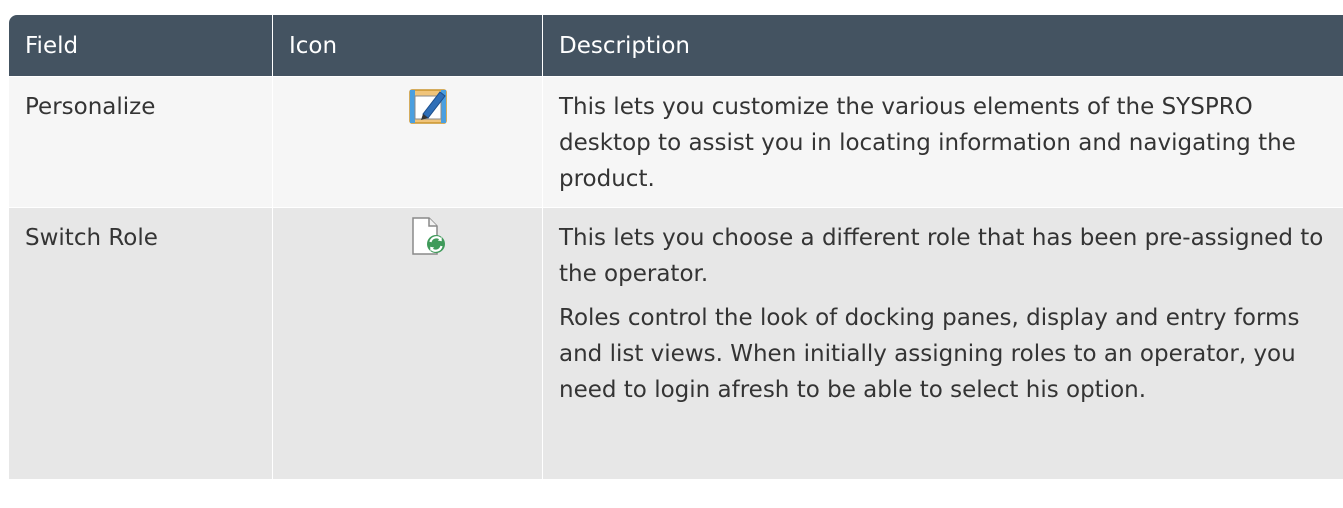 The image size is (1343, 508). Describe the element at coordinates (140, 45) in the screenshot. I see `header-field: Field` at that location.